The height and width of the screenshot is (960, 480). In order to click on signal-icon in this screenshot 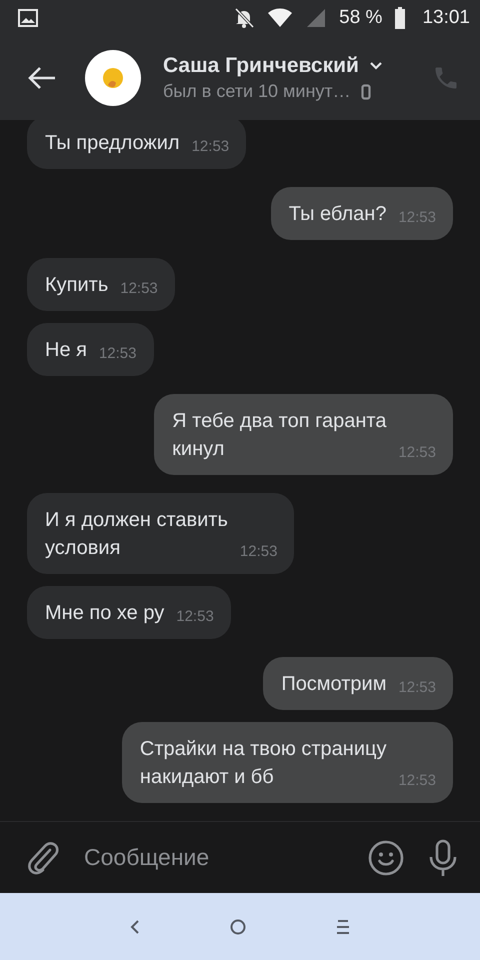, I will do `click(316, 18)`.